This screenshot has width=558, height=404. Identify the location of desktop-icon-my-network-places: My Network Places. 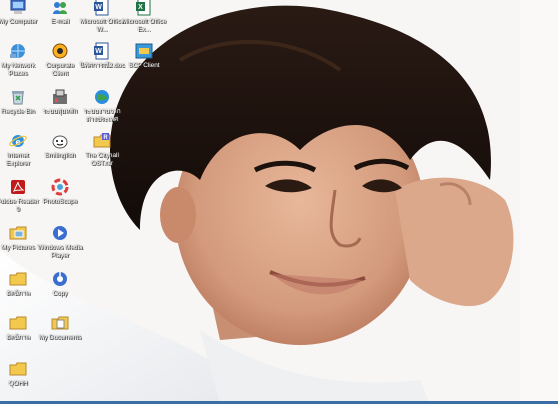
(20, 60).